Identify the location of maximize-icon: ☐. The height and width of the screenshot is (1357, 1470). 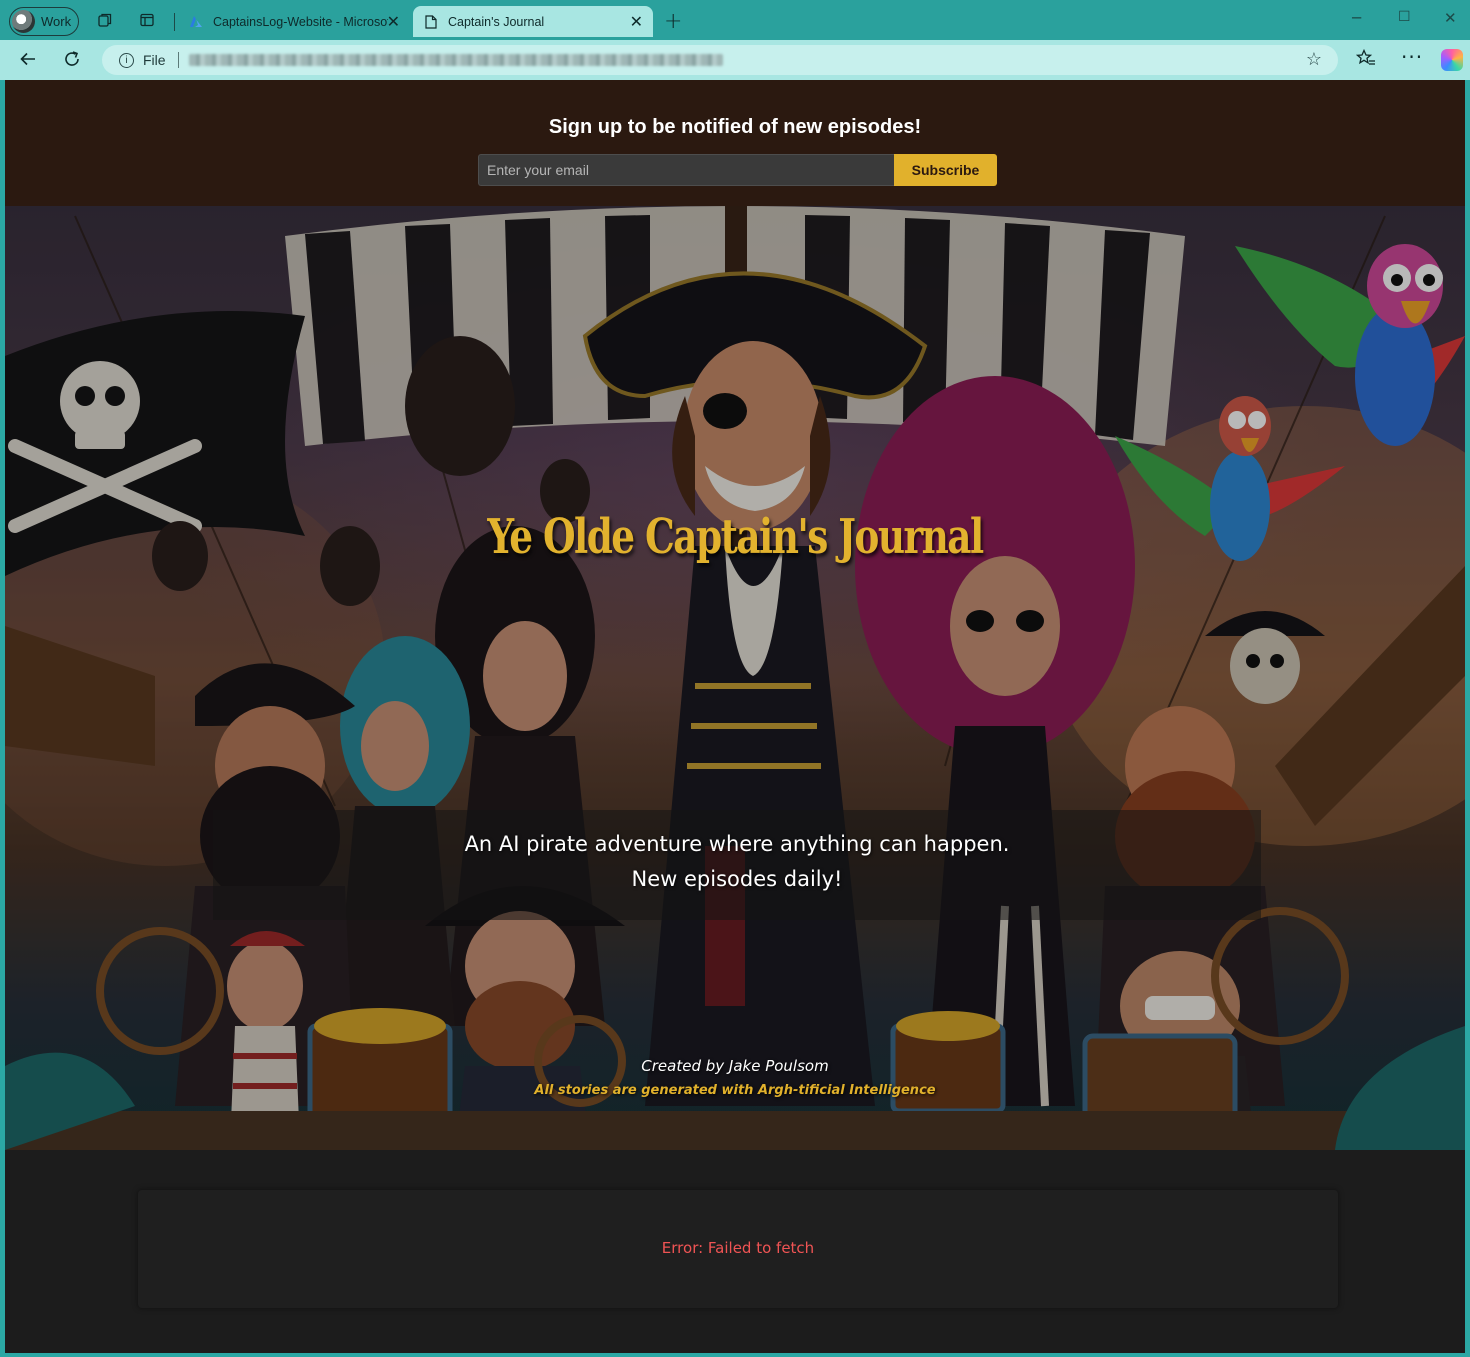
(1404, 17).